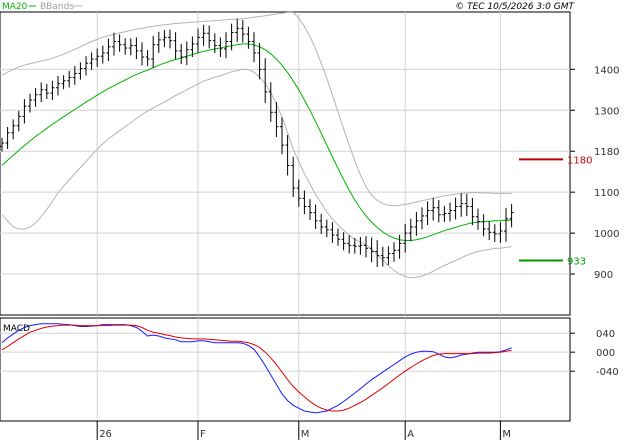 The height and width of the screenshot is (440, 627). Describe the element at coordinates (410, 434) in the screenshot. I see `x-tick-label: A` at that location.